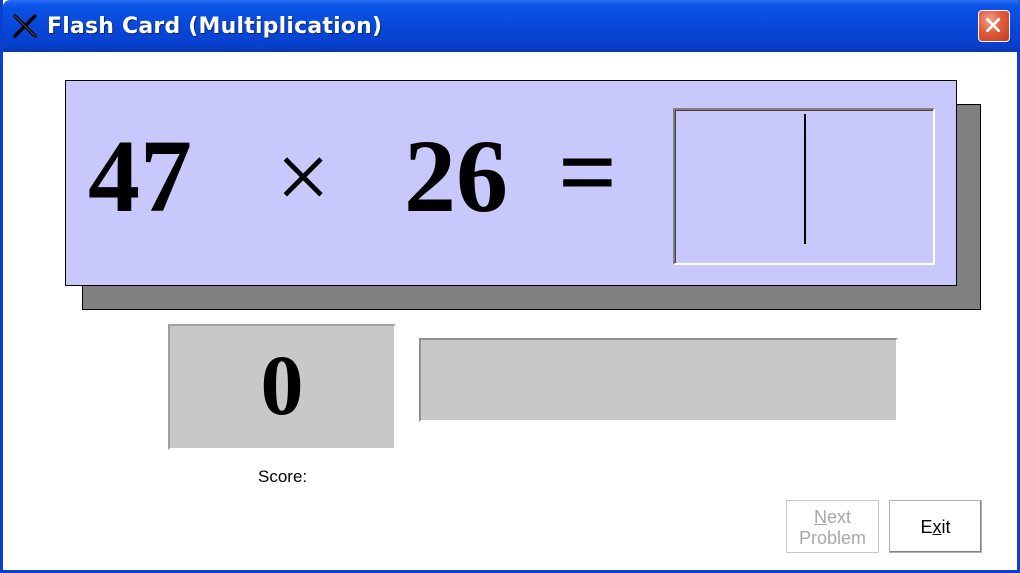  What do you see at coordinates (283, 476) in the screenshot?
I see `score-label: Score:` at bounding box center [283, 476].